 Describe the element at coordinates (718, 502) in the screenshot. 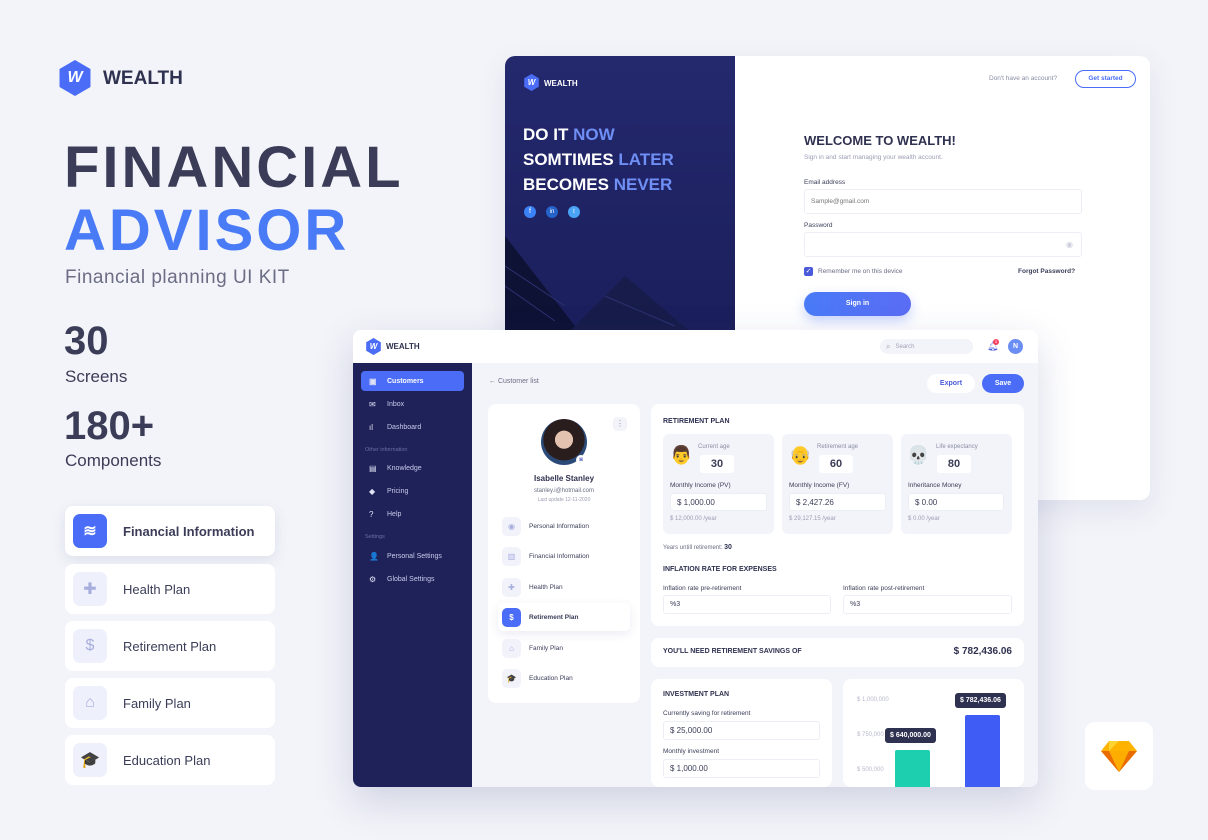

I see `monthly-income-pv-input: $ 1,000.00` at that location.